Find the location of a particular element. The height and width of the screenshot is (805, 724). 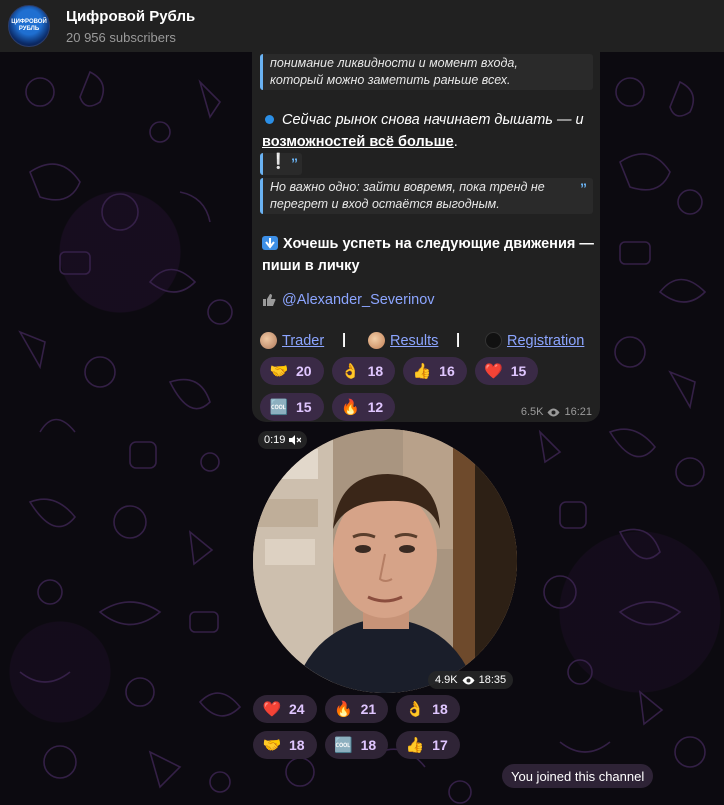

quote-line: который можно заметить раньше всех. is located at coordinates (390, 80).